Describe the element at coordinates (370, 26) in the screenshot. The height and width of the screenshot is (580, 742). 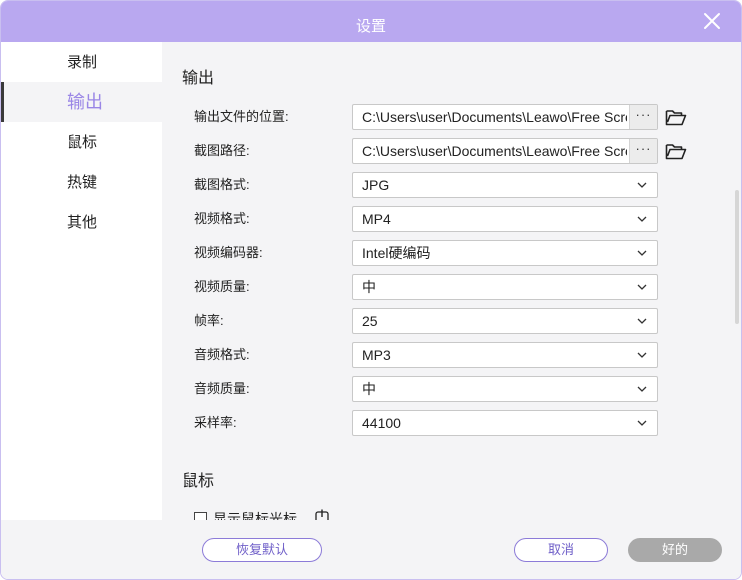
I see `window-title: 设置` at that location.